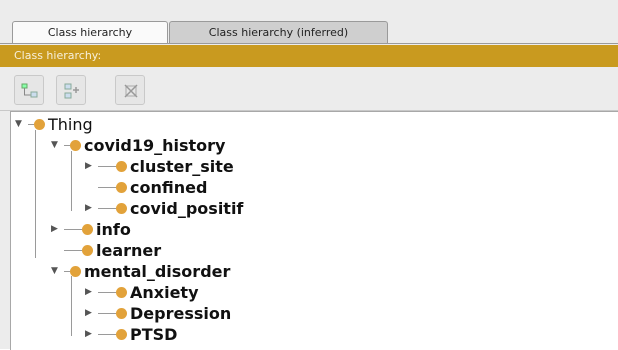  Describe the element at coordinates (113, 229) in the screenshot. I see `tree-node-label: info` at that location.